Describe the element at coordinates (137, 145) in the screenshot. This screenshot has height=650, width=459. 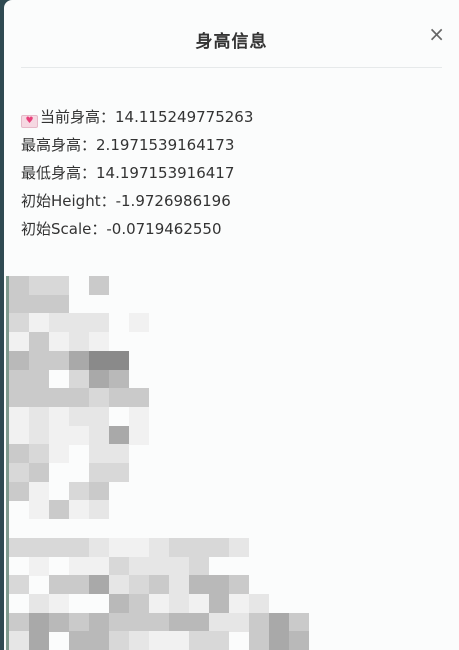
I see `max-height-row: 最高身高：2.1971539164173` at that location.